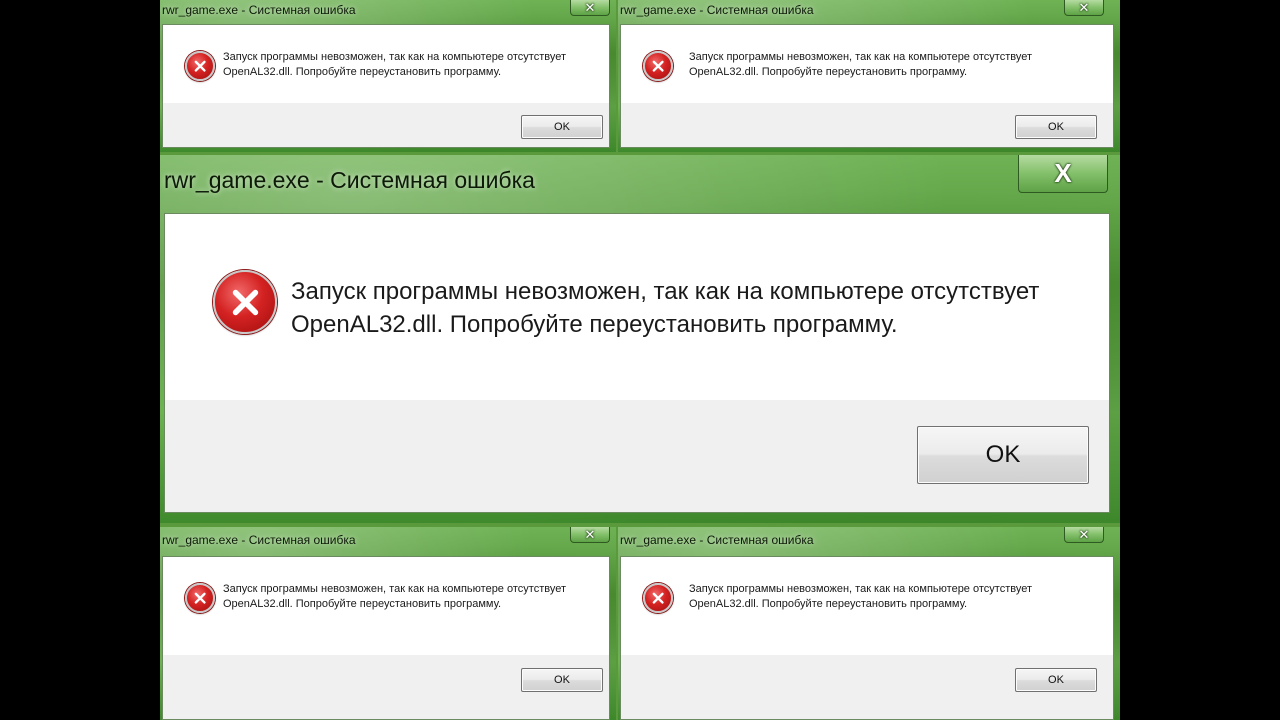  I want to click on close-icon: X, so click(1063, 173).